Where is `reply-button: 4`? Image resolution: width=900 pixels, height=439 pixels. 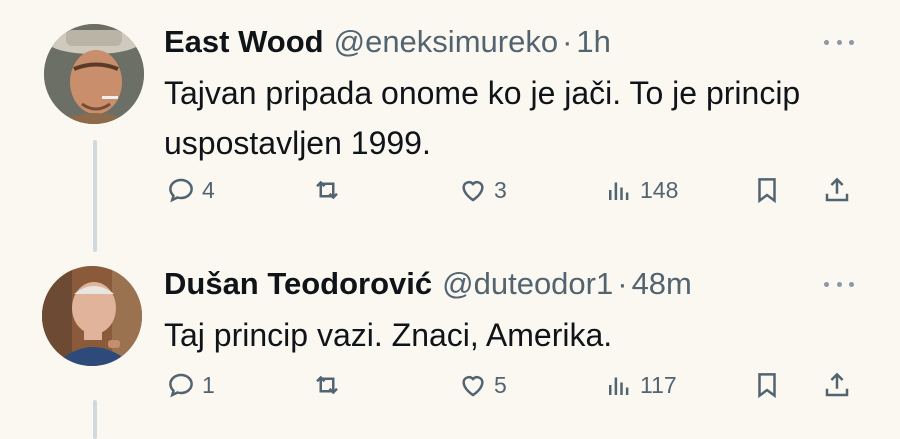 reply-button: 4 is located at coordinates (190, 190).